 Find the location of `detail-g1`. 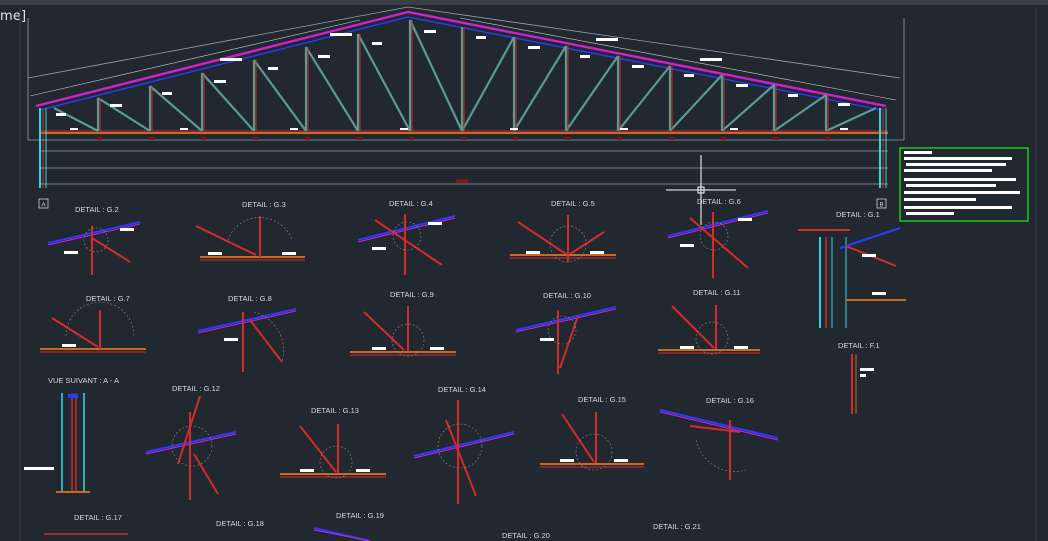

detail-g1 is located at coordinates (852, 277).